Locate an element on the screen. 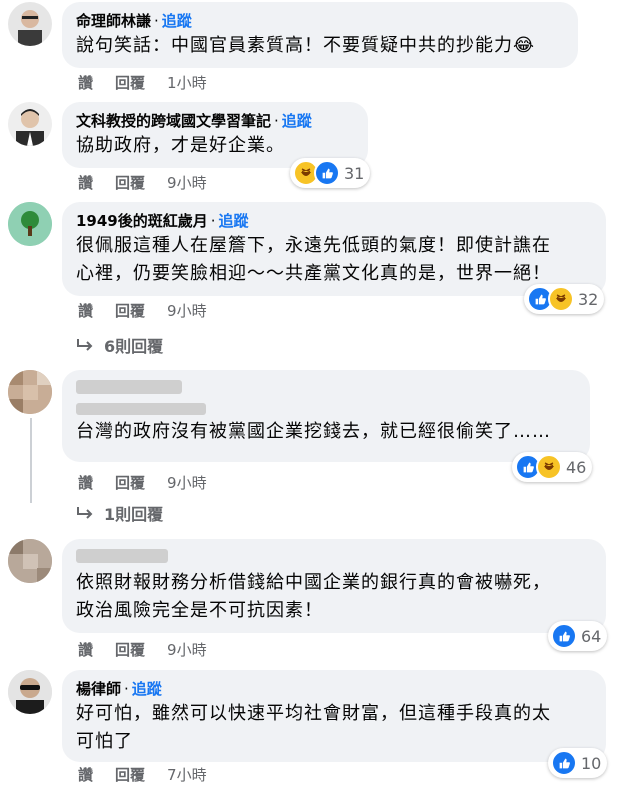 Image resolution: width=620 pixels, height=785 pixels. comment-bubble: 楊律師 · 追蹤 好可怕，雖然可以快速平均社會財富，但這種手段真的太 可怕了 is located at coordinates (334, 716).